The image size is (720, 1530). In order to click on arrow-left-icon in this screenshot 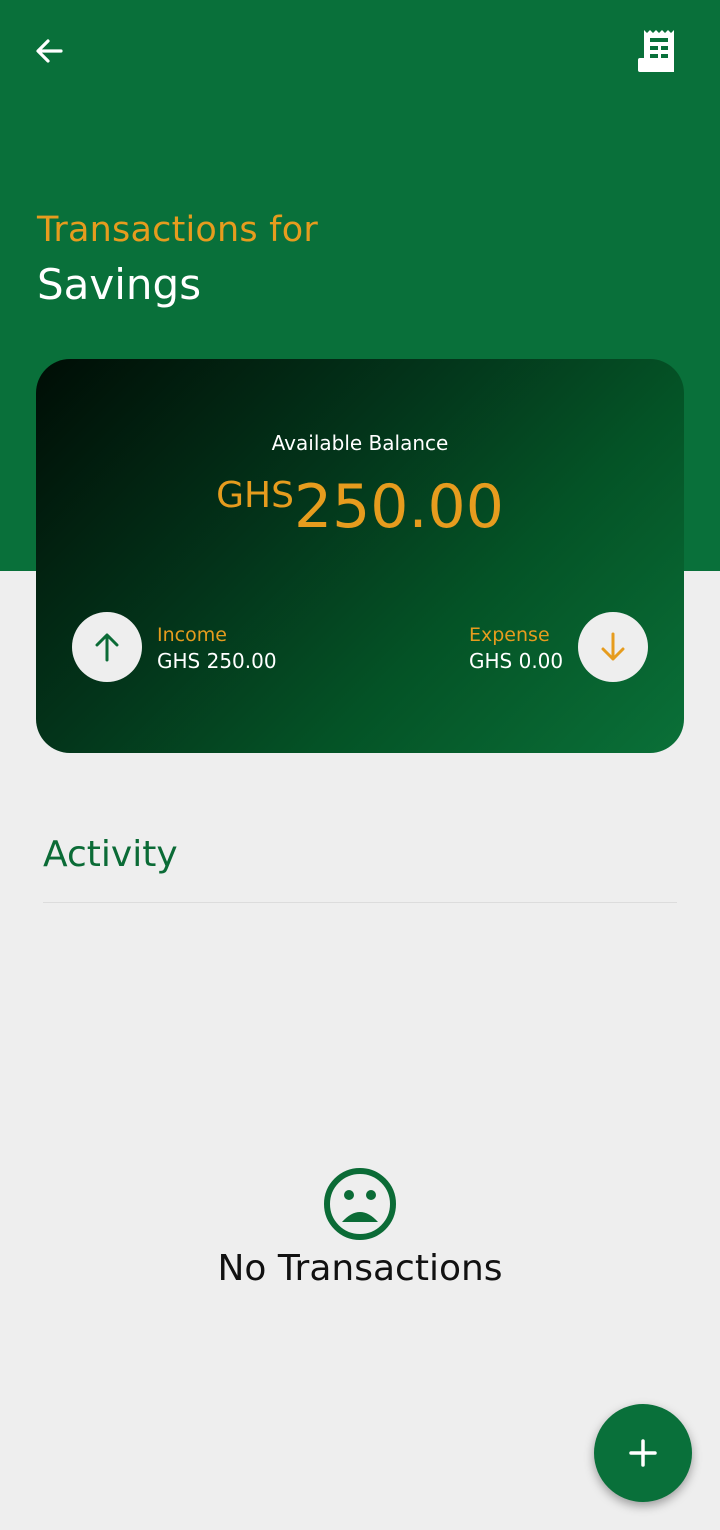, I will do `click(49, 51)`.